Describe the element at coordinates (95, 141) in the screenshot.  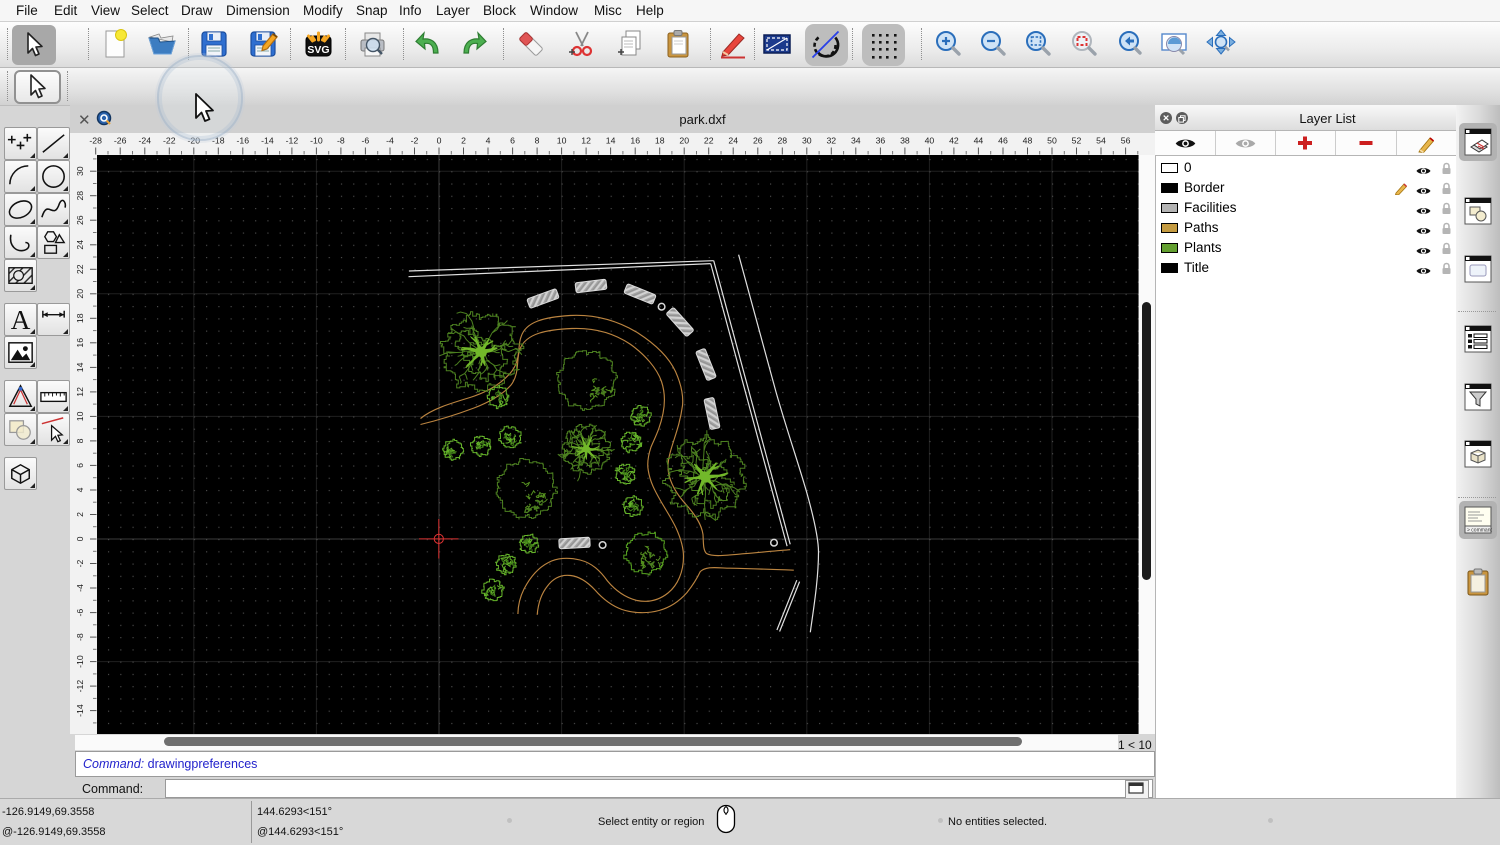
I see `svg-text: -28` at that location.